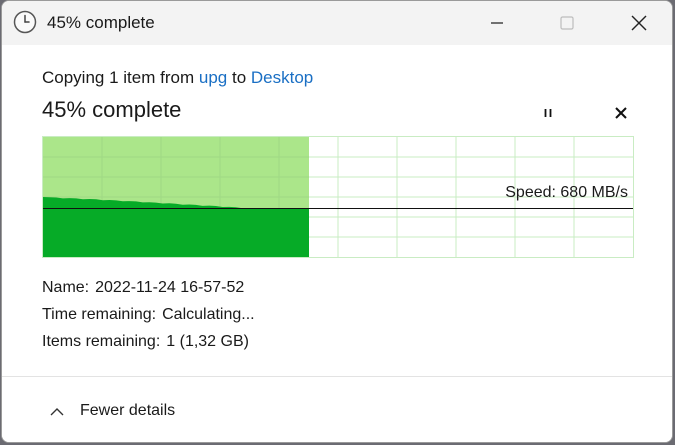 The width and height of the screenshot is (675, 445). I want to click on detail-name: Name: 2022-11-24 16-57-52, so click(143, 288).